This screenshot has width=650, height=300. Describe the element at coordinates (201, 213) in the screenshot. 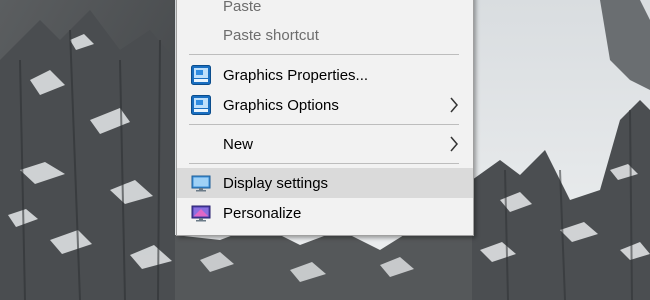

I see `personalize-monitor-icon` at that location.